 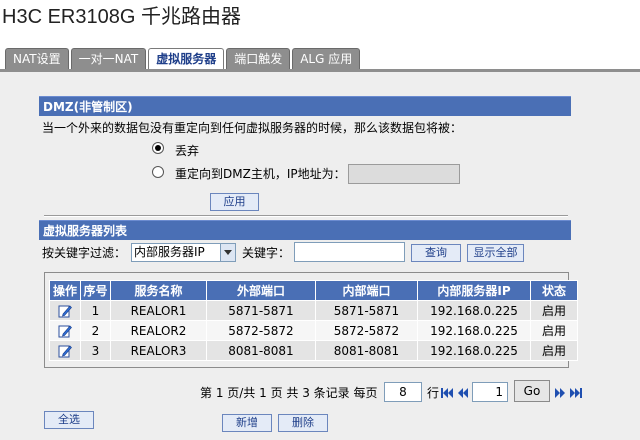 What do you see at coordinates (95, 290) in the screenshot?
I see `col-header-index: 序号` at bounding box center [95, 290].